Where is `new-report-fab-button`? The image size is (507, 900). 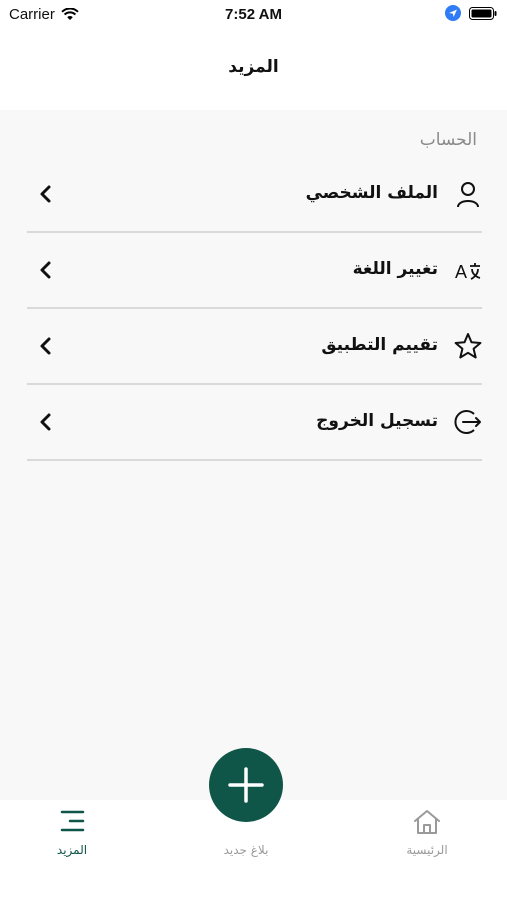
new-report-fab-button is located at coordinates (246, 785).